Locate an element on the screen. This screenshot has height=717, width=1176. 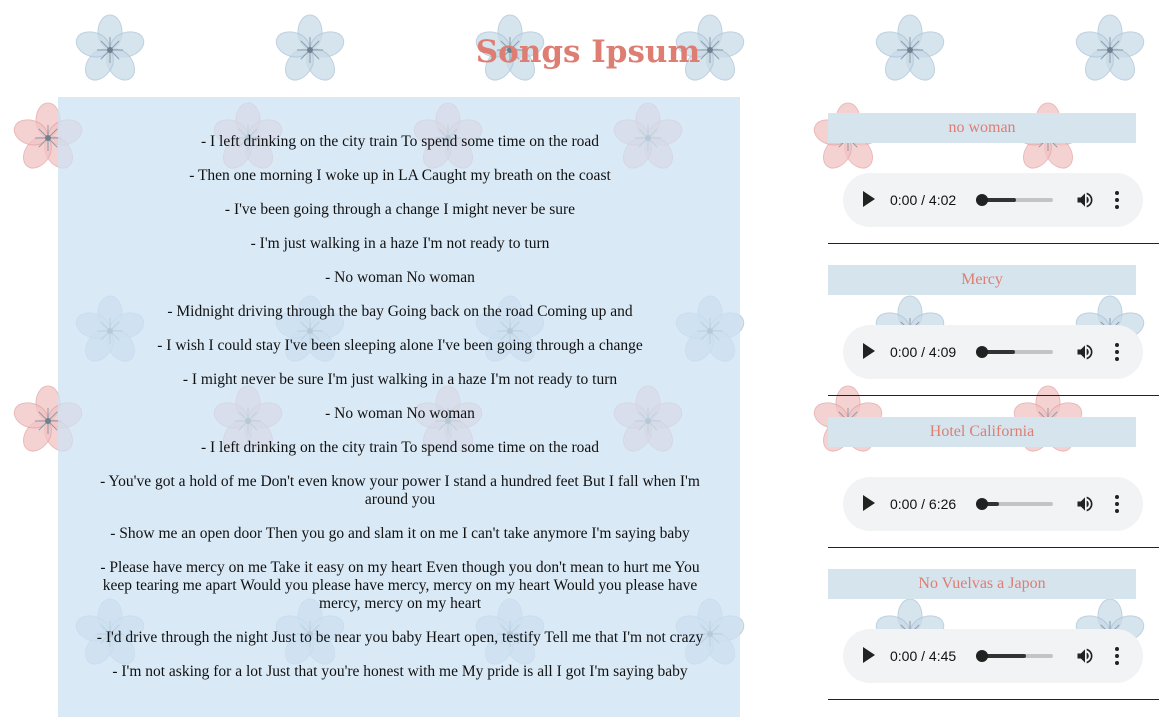
audio-player: 0:00 / 6:26 is located at coordinates (993, 504).